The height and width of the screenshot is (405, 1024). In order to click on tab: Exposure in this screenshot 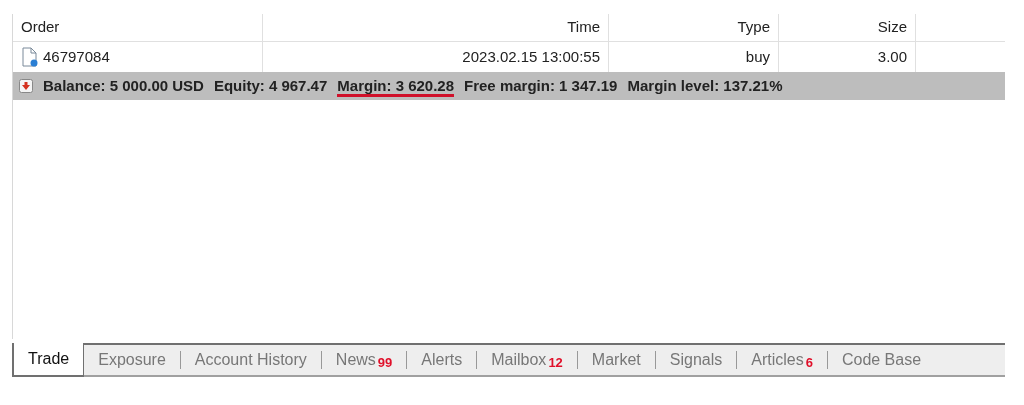, I will do `click(132, 360)`.